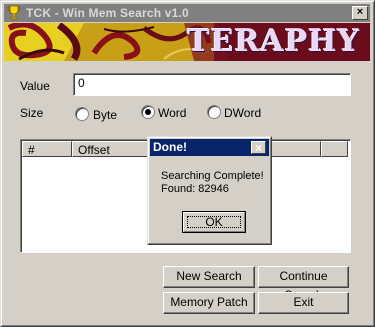  I want to click on trophy-icon, so click(14, 12).